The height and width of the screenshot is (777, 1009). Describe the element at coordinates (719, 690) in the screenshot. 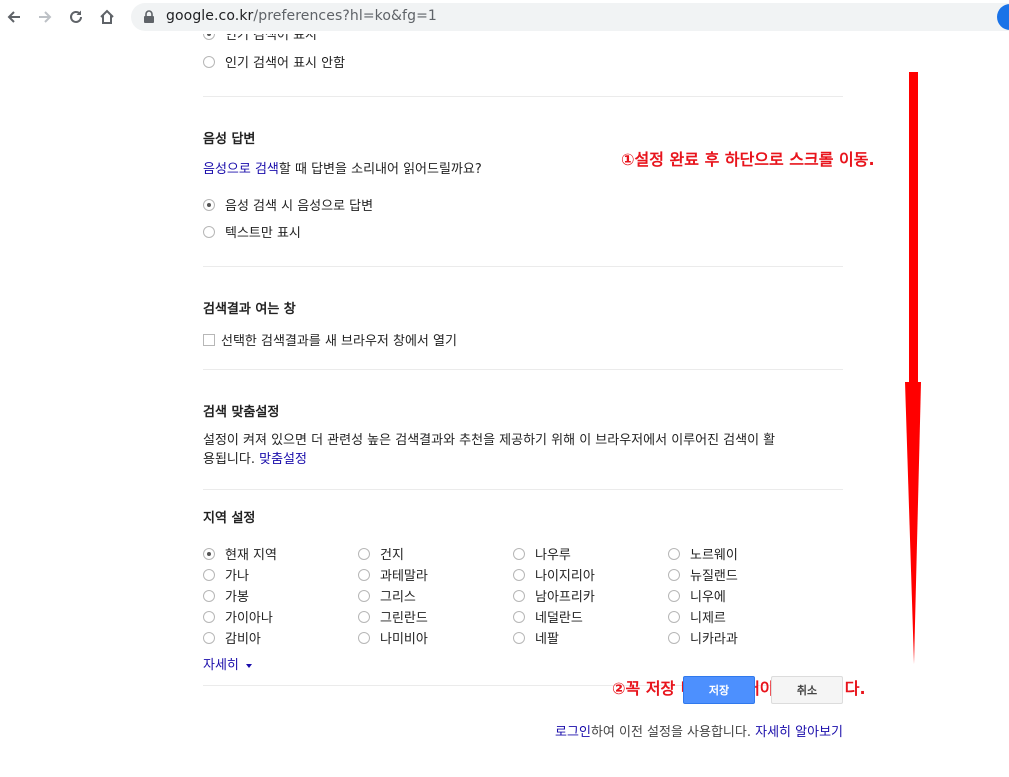

I see `save-button: 저장` at that location.